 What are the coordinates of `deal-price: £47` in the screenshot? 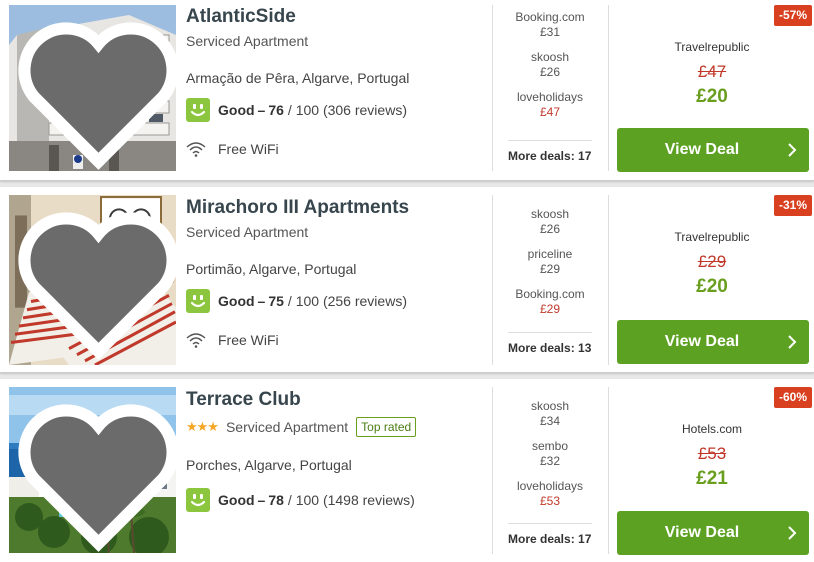 It's located at (550, 112).